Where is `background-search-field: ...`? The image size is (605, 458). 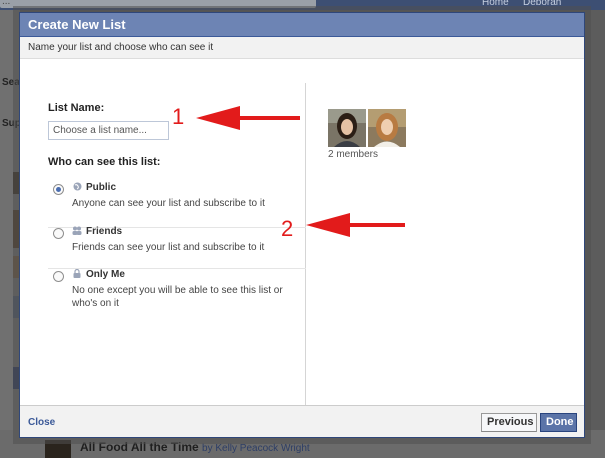
background-search-field: ... is located at coordinates (158, 4).